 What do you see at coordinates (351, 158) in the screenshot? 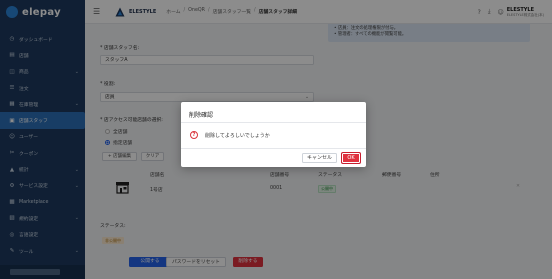
I see `ok-button: OK` at bounding box center [351, 158].